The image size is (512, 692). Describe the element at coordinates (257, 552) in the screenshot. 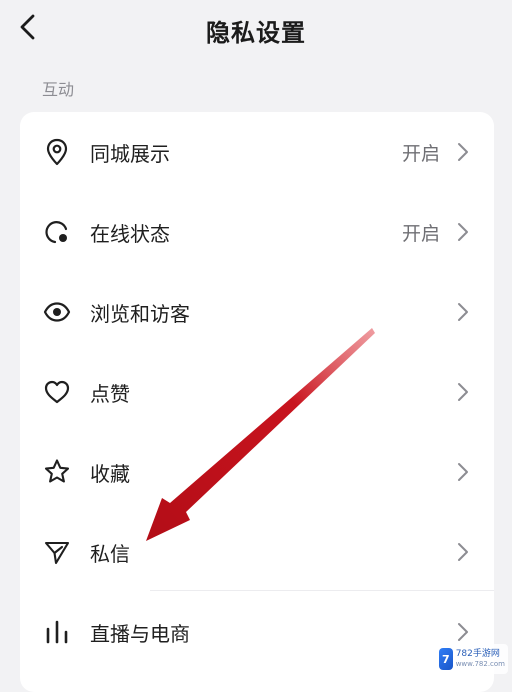

I see `setting-row-private-message: 私信` at that location.